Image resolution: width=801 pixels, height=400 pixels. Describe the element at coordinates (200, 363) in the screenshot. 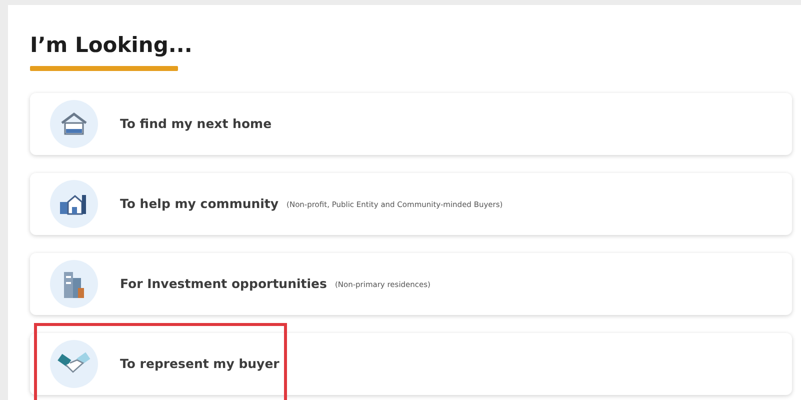

I see `option-label: To represent my buyer` at that location.